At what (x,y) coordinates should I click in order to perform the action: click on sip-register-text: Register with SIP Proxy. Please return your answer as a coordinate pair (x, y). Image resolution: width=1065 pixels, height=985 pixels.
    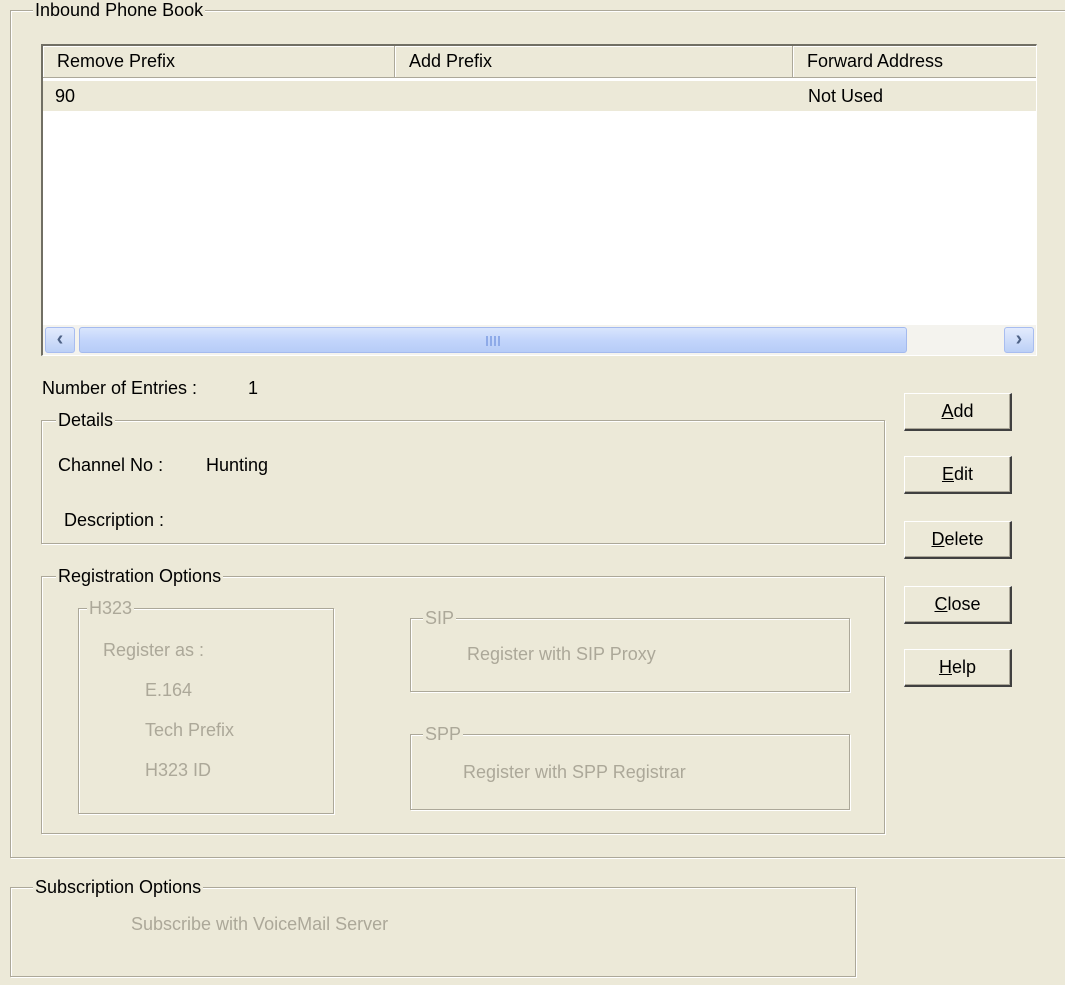
    Looking at the image, I should click on (561, 654).